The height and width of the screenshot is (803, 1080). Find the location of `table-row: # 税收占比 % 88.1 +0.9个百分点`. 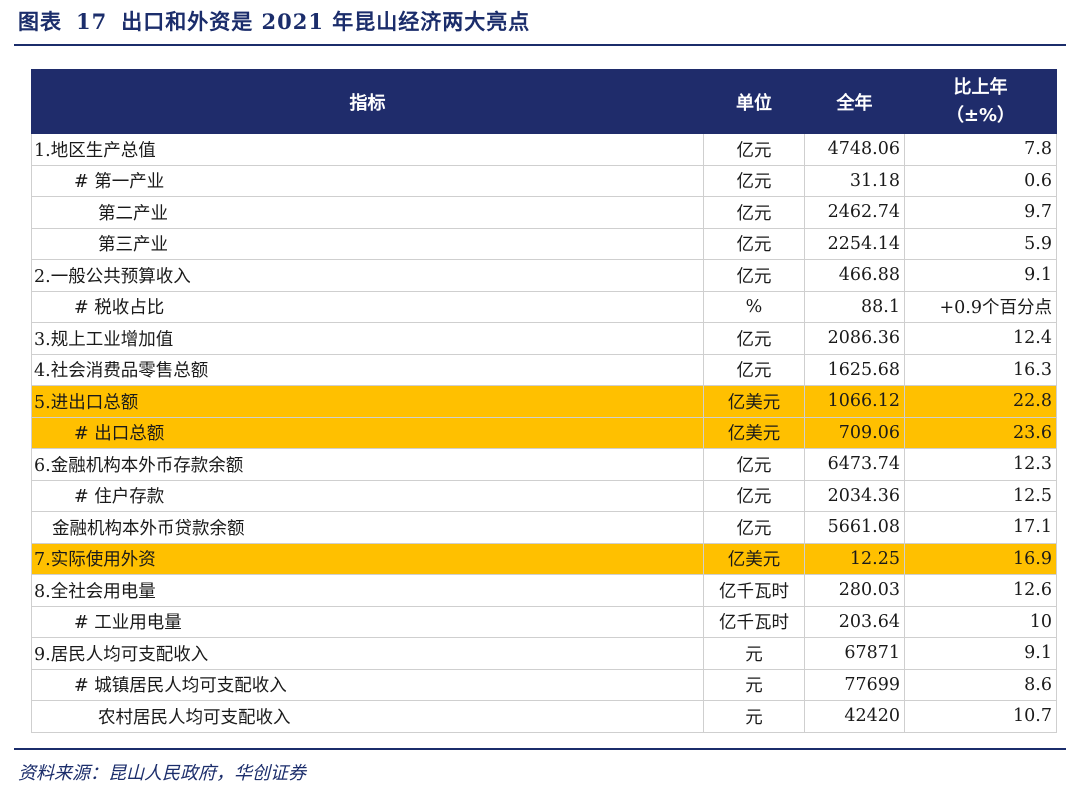

table-row: # 税收占比 % 88.1 +0.9个百分点 is located at coordinates (544, 306).